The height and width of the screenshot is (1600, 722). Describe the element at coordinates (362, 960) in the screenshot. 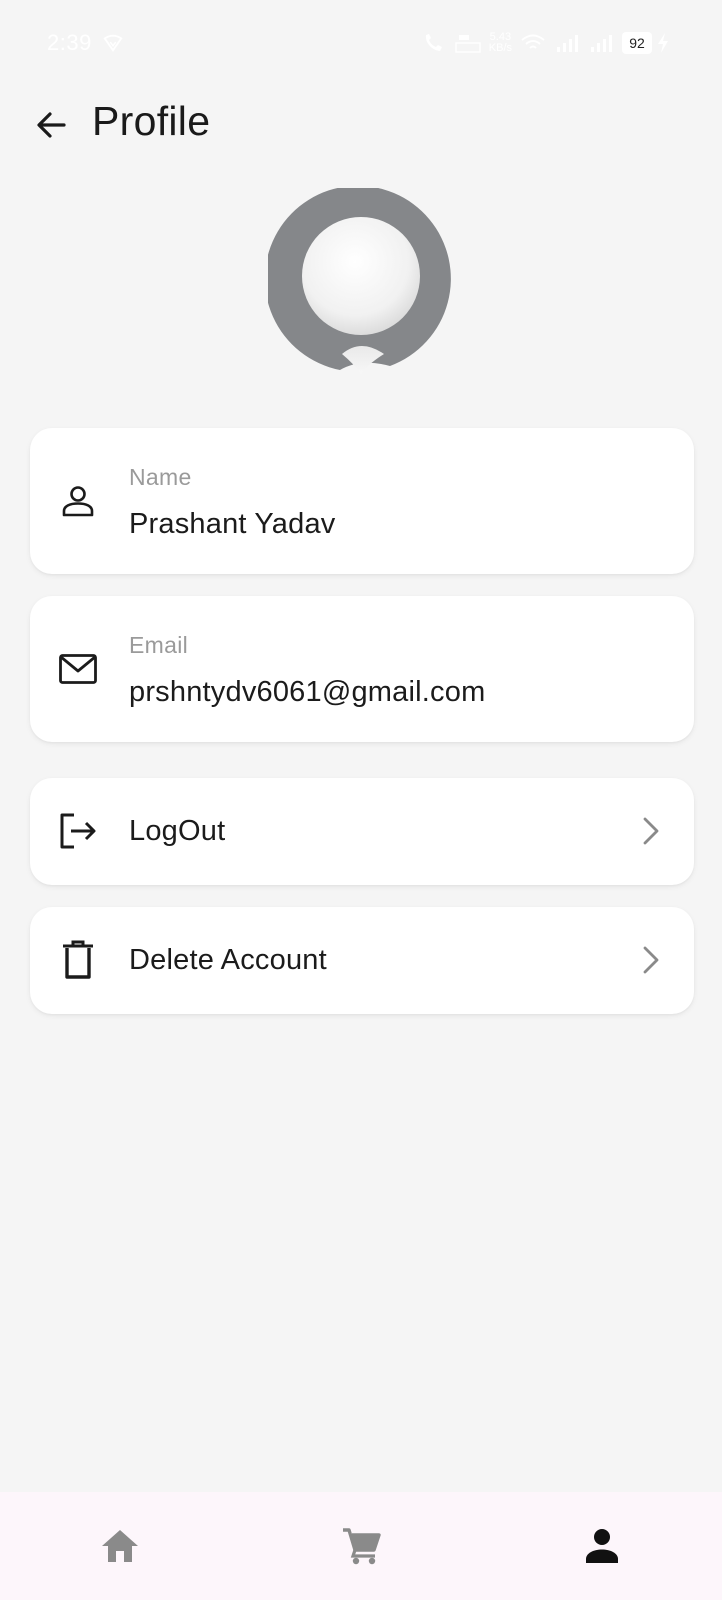

I see `delete-account-button: Delete Account` at that location.